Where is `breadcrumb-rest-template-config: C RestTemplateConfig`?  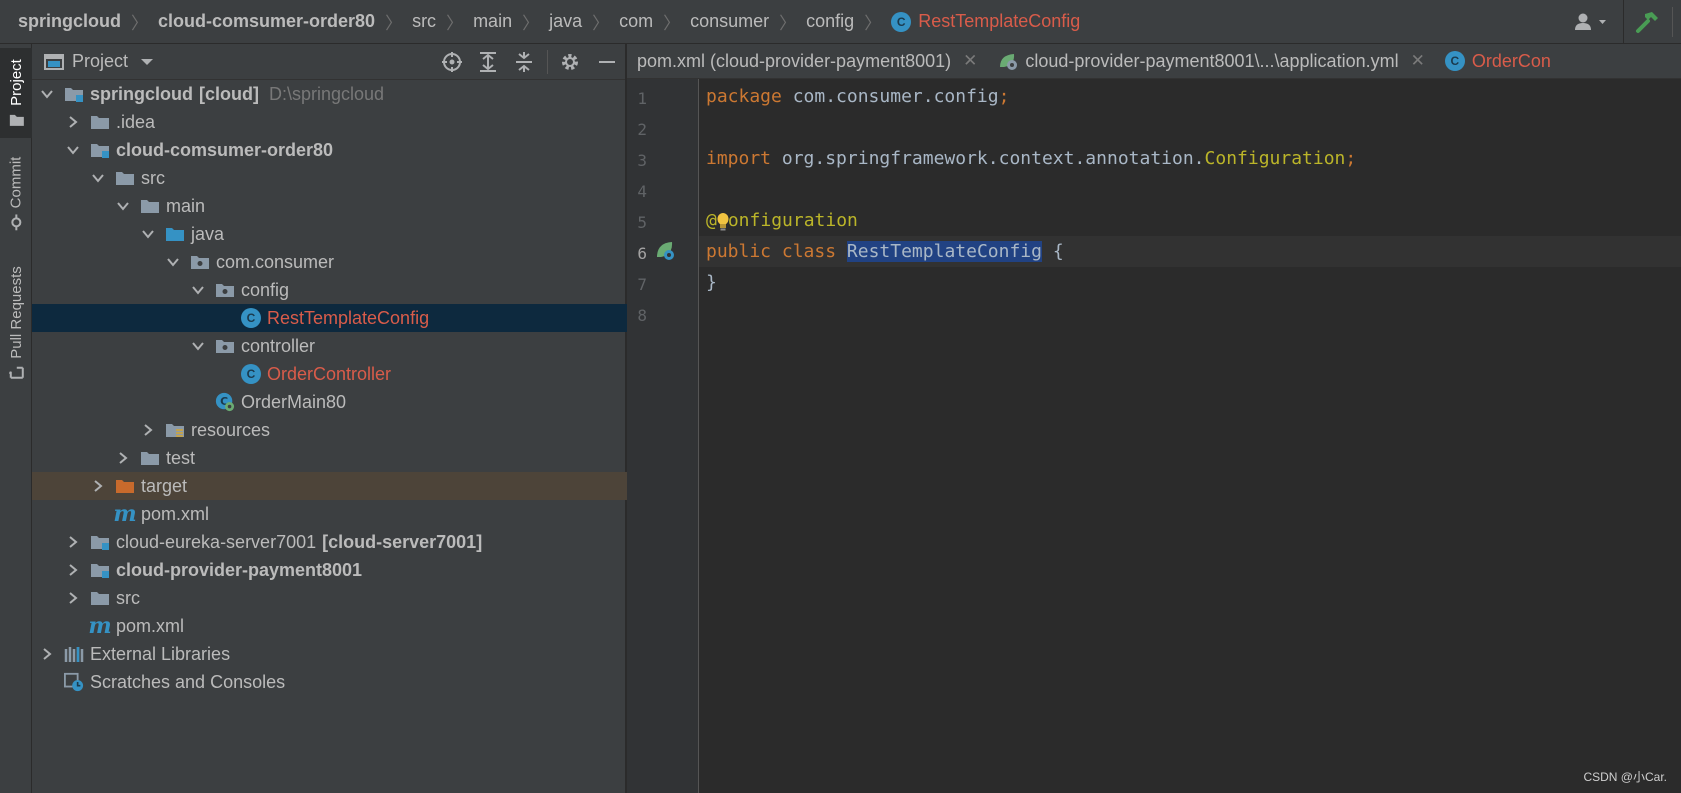 breadcrumb-rest-template-config: C RestTemplateConfig is located at coordinates (985, 21).